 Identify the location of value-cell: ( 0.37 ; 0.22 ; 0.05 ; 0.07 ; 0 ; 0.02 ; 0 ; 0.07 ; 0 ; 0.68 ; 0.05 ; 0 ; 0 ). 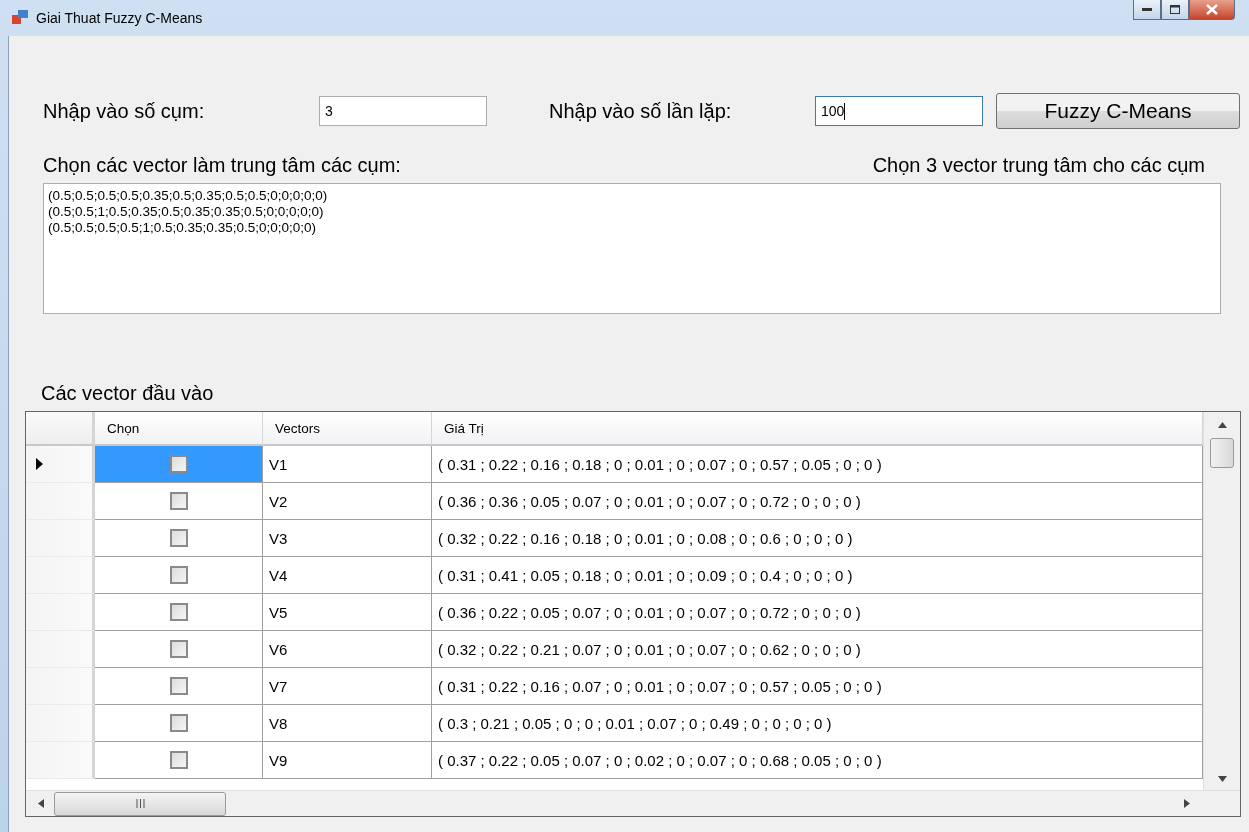
(817, 760).